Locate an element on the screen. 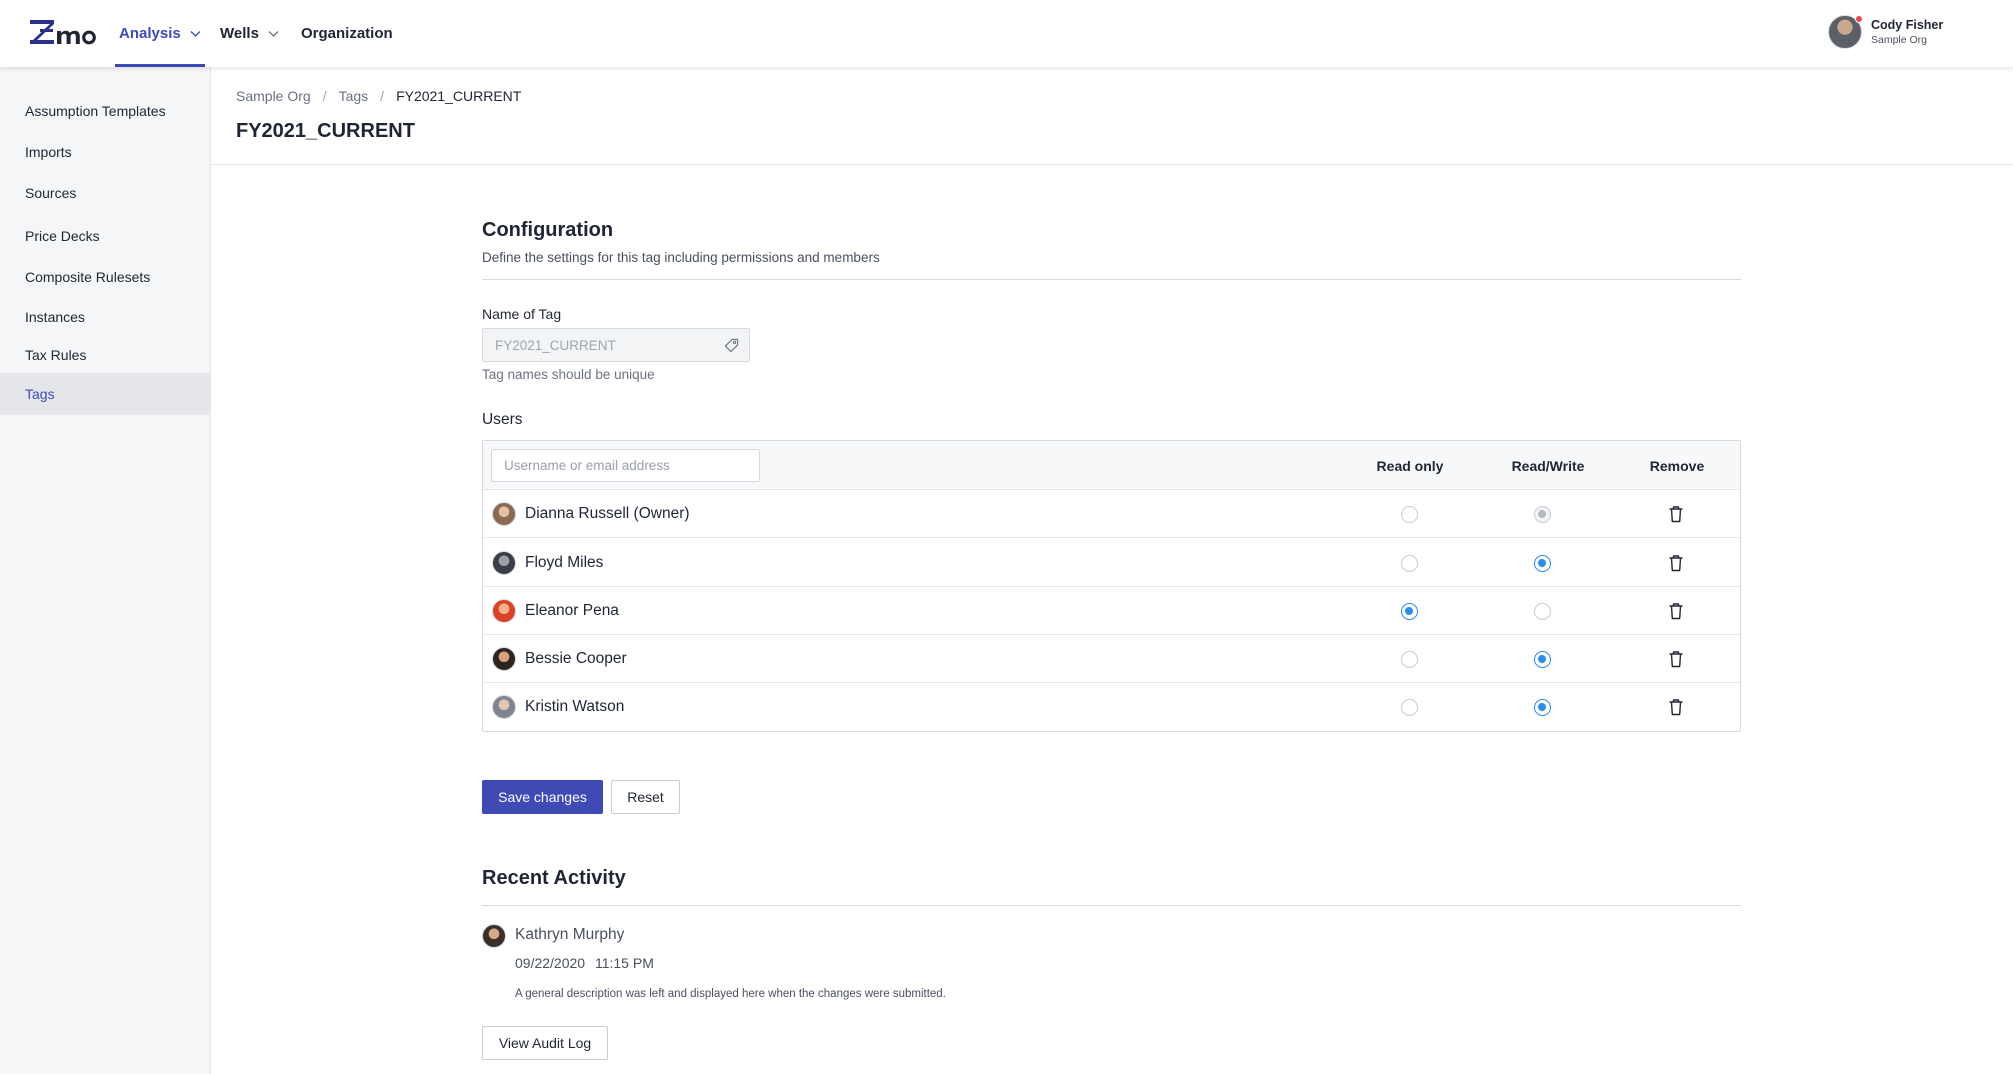 The height and width of the screenshot is (1074, 2013). nav-analysis: Analysis is located at coordinates (160, 33).